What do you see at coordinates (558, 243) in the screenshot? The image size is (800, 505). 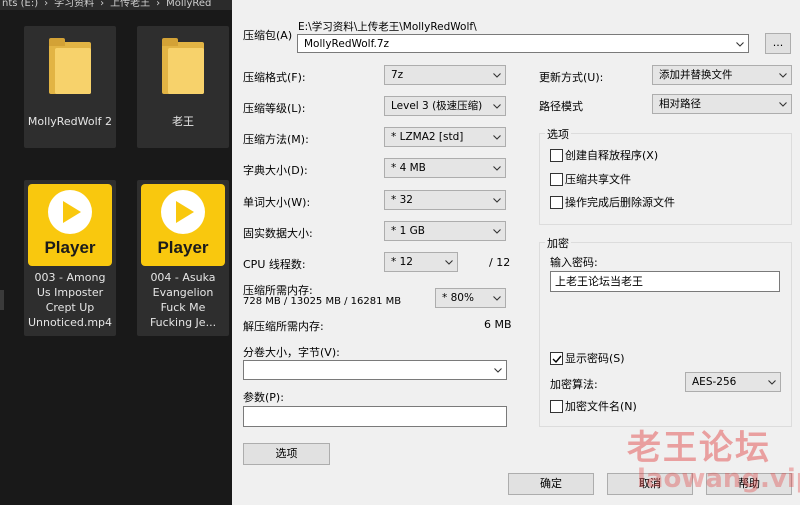 I see `encryption-group-title: 加密` at bounding box center [558, 243].